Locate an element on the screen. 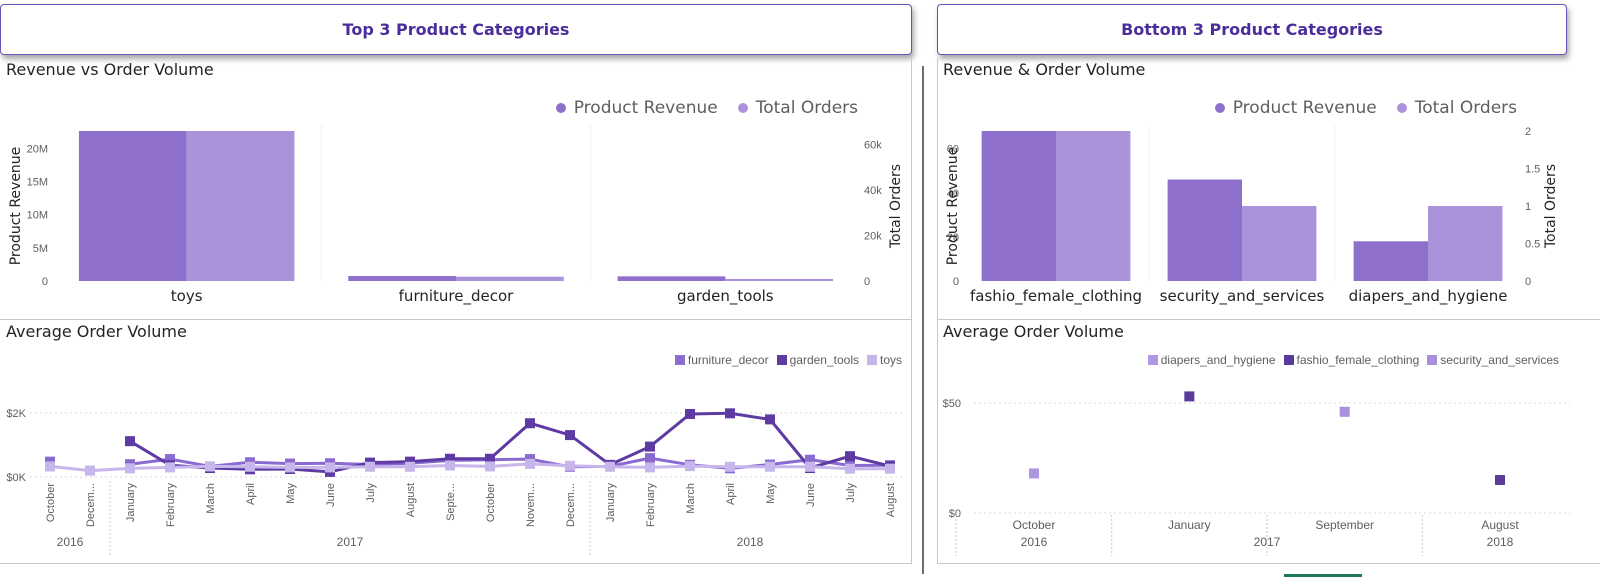  y-tick-label: $2K is located at coordinates (16, 414).